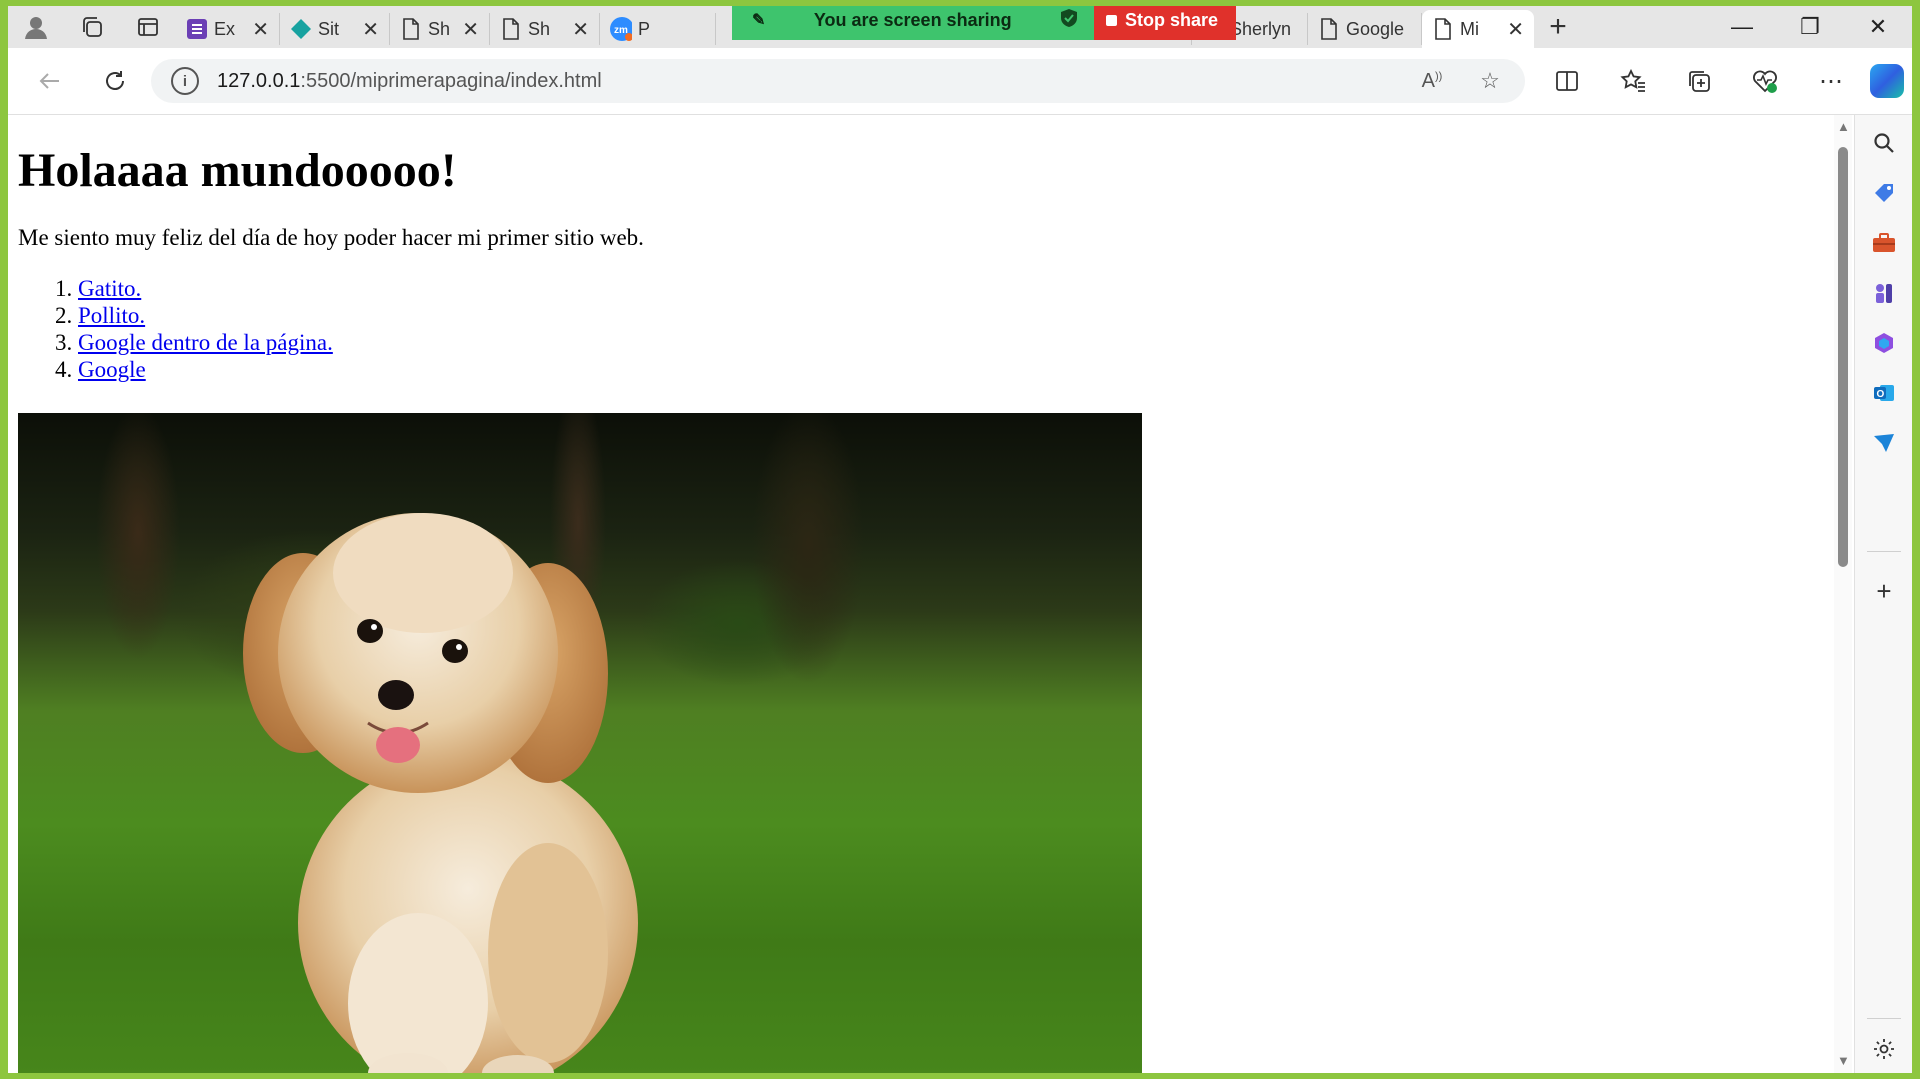  I want to click on favorites-icon, so click(1633, 81).